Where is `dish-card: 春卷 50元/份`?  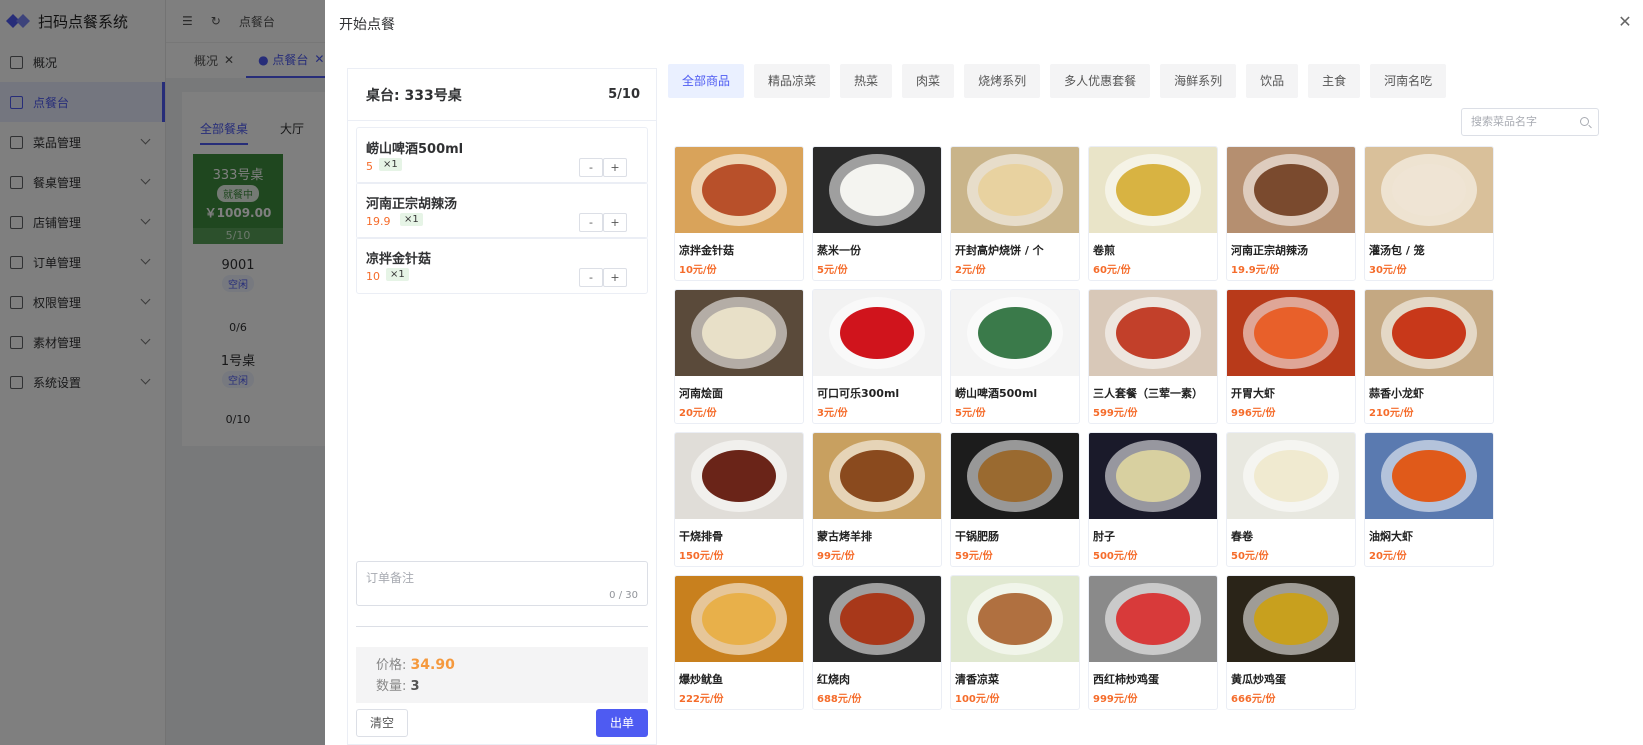 dish-card: 春卷 50元/份 is located at coordinates (1291, 499).